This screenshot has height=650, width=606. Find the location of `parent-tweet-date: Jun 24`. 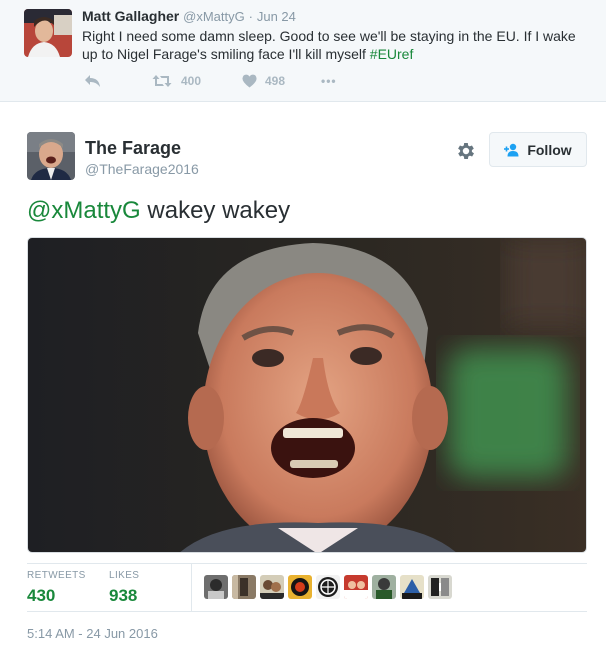

parent-tweet-date: Jun 24 is located at coordinates (276, 16).